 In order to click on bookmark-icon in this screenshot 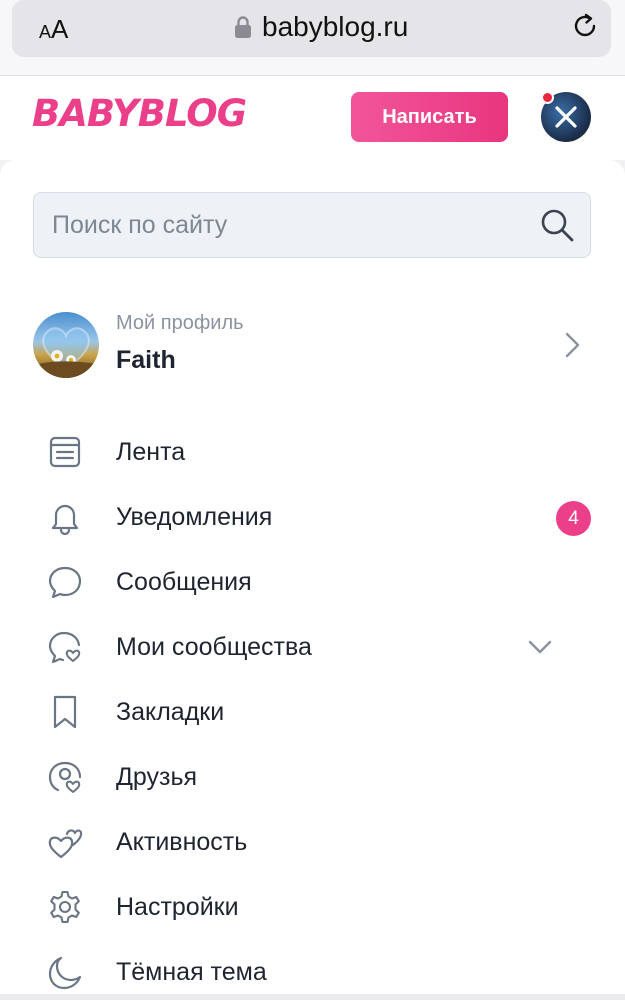, I will do `click(65, 712)`.